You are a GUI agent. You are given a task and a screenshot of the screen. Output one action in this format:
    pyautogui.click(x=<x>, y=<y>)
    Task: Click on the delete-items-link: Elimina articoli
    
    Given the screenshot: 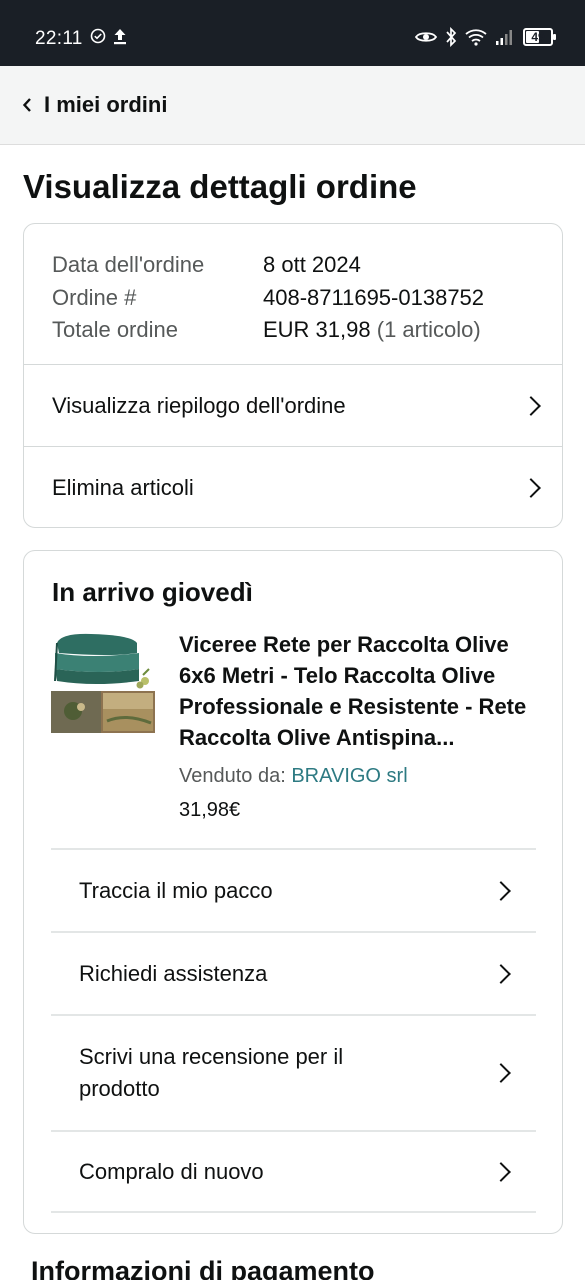 What is the action you would take?
    pyautogui.click(x=293, y=487)
    